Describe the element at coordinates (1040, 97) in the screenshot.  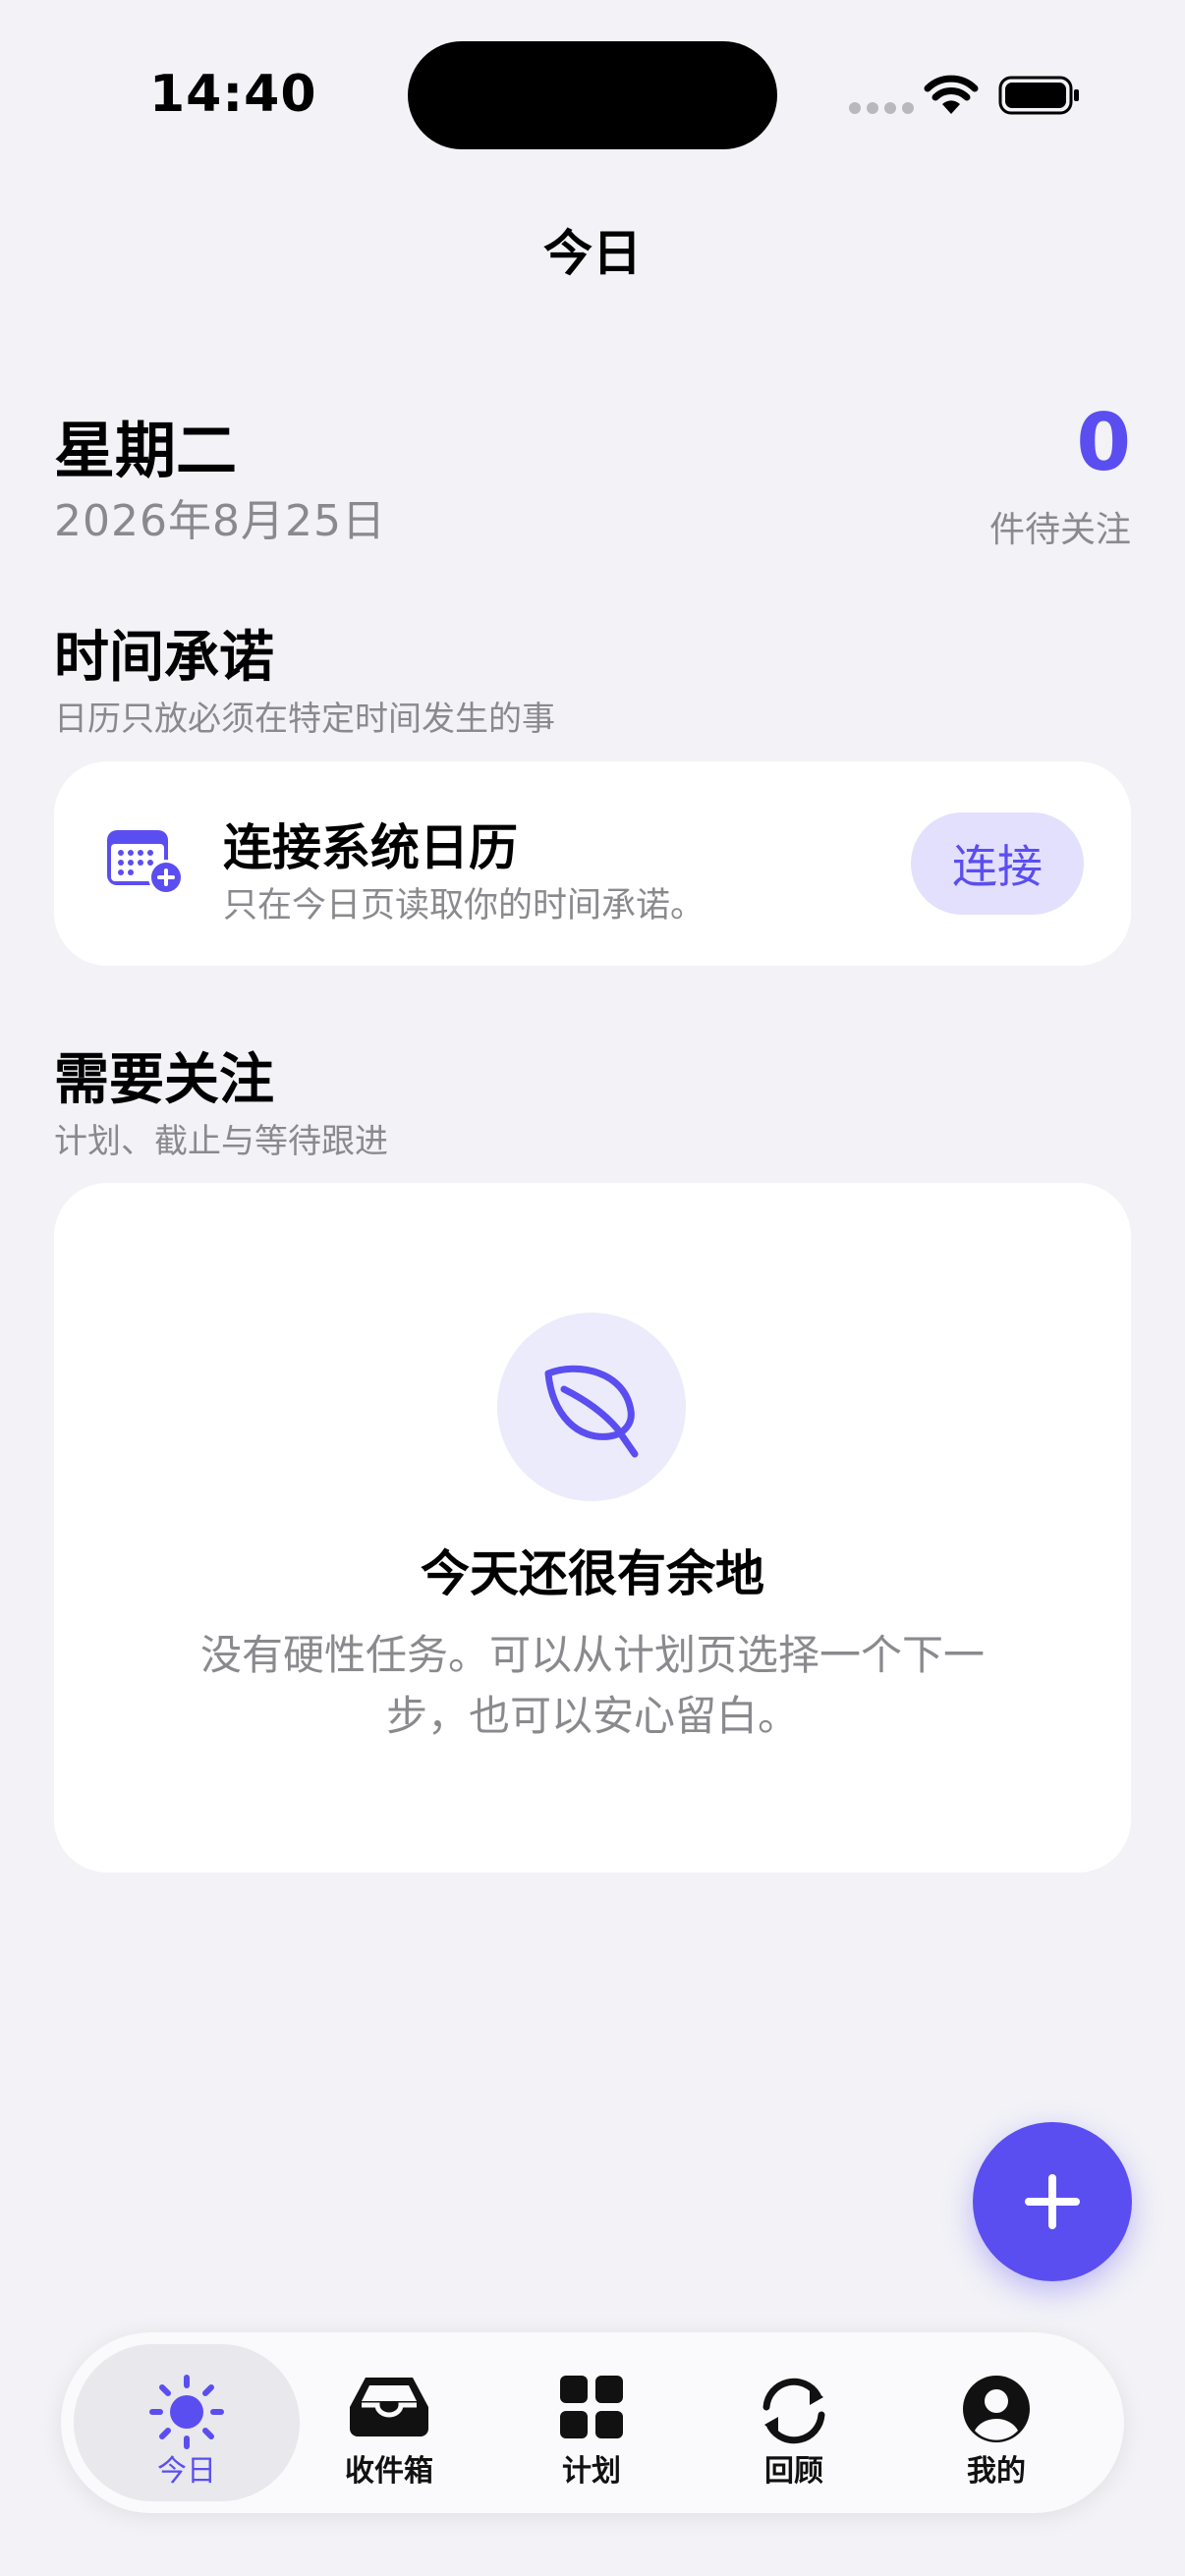
I see `battery-icon` at that location.